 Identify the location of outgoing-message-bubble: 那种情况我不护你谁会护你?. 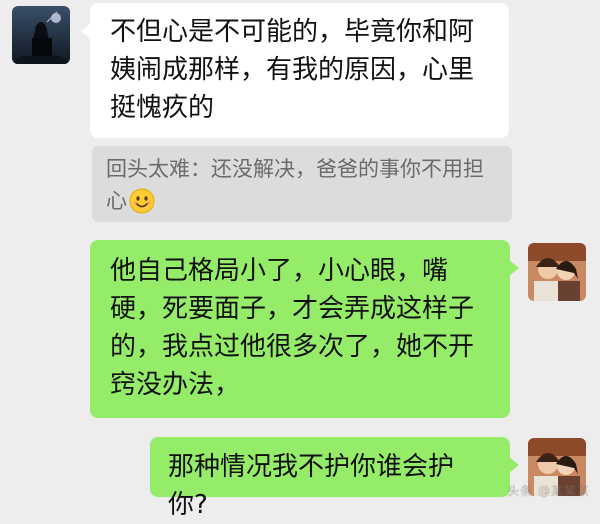
(334, 478).